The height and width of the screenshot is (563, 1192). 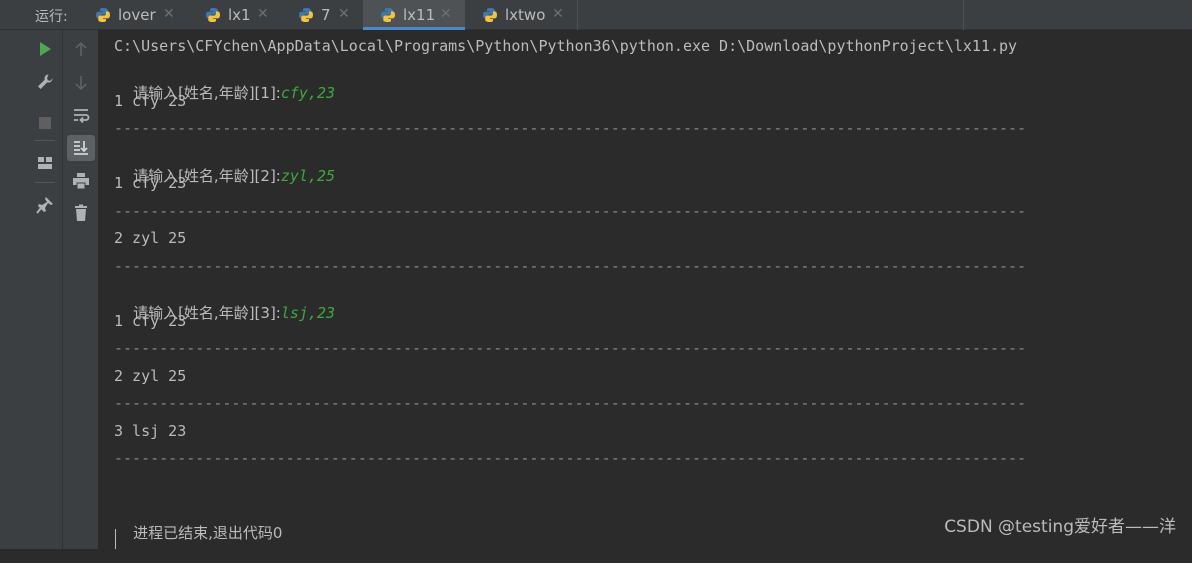 I want to click on run-tab-bar: 运行: lover ✕ lx1 ✕ 7 ✕ lx11 ✕ lxtwo ✕, so click(x=596, y=15).